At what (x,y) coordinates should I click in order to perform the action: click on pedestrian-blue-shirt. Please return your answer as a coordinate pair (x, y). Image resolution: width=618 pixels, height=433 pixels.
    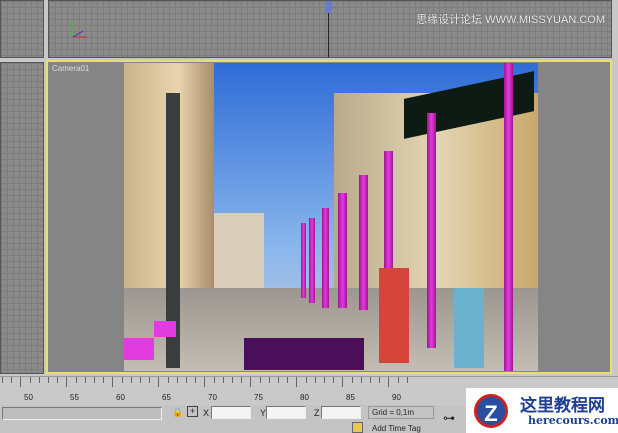
    Looking at the image, I should click on (469, 328).